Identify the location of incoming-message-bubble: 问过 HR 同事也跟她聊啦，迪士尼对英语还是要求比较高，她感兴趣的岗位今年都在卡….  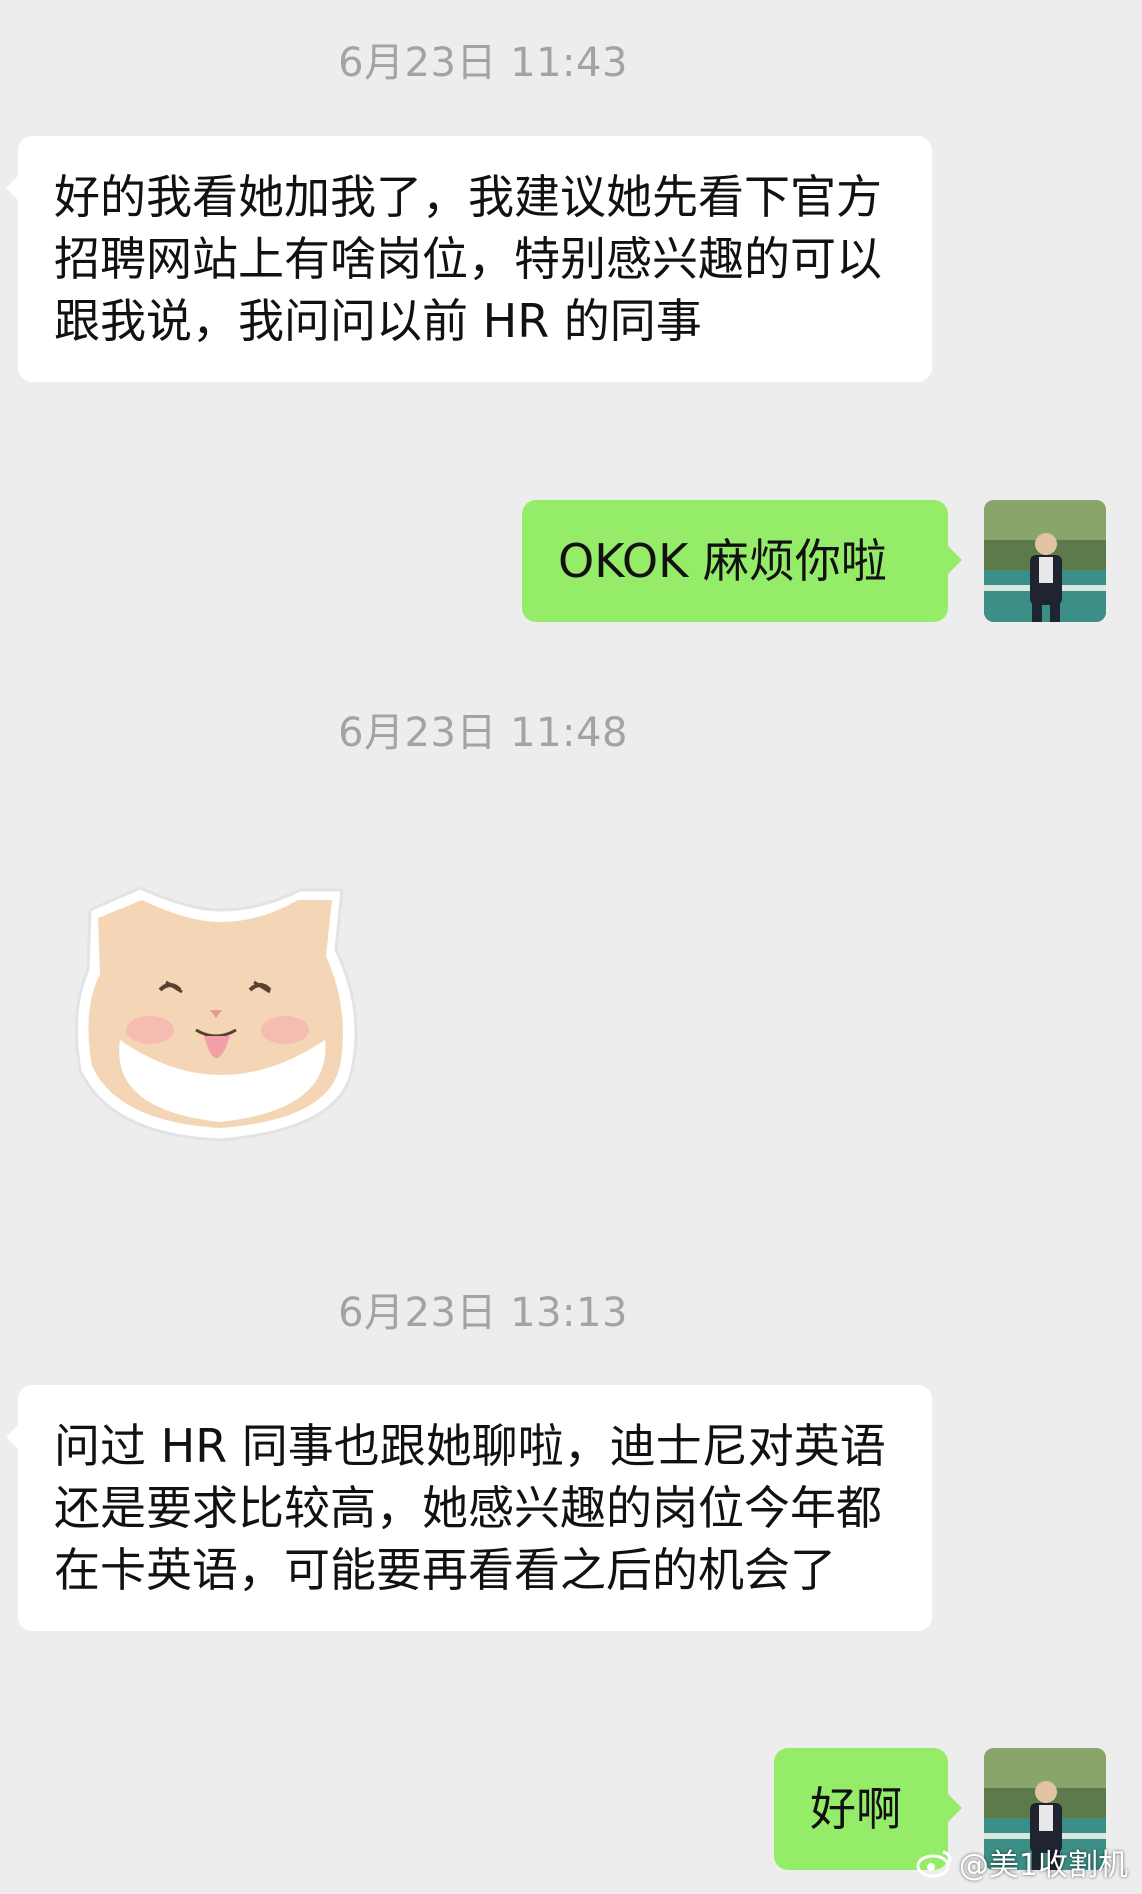
(469, 1508).